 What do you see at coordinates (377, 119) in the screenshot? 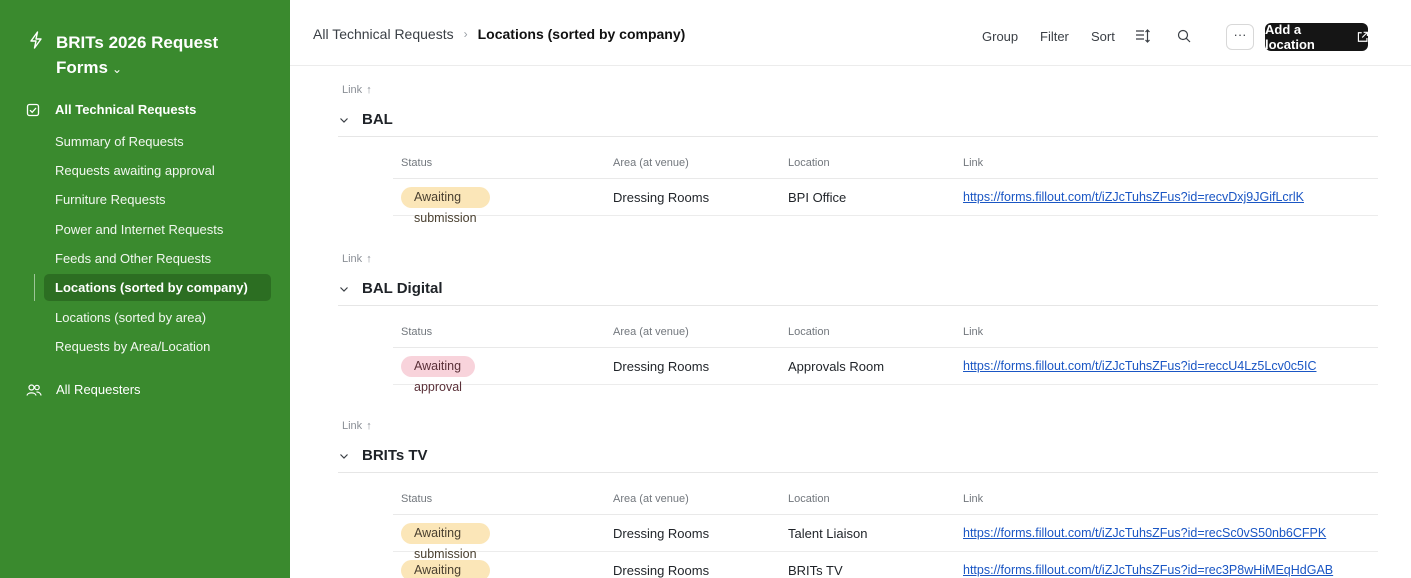
I see `group-name: BAL` at bounding box center [377, 119].